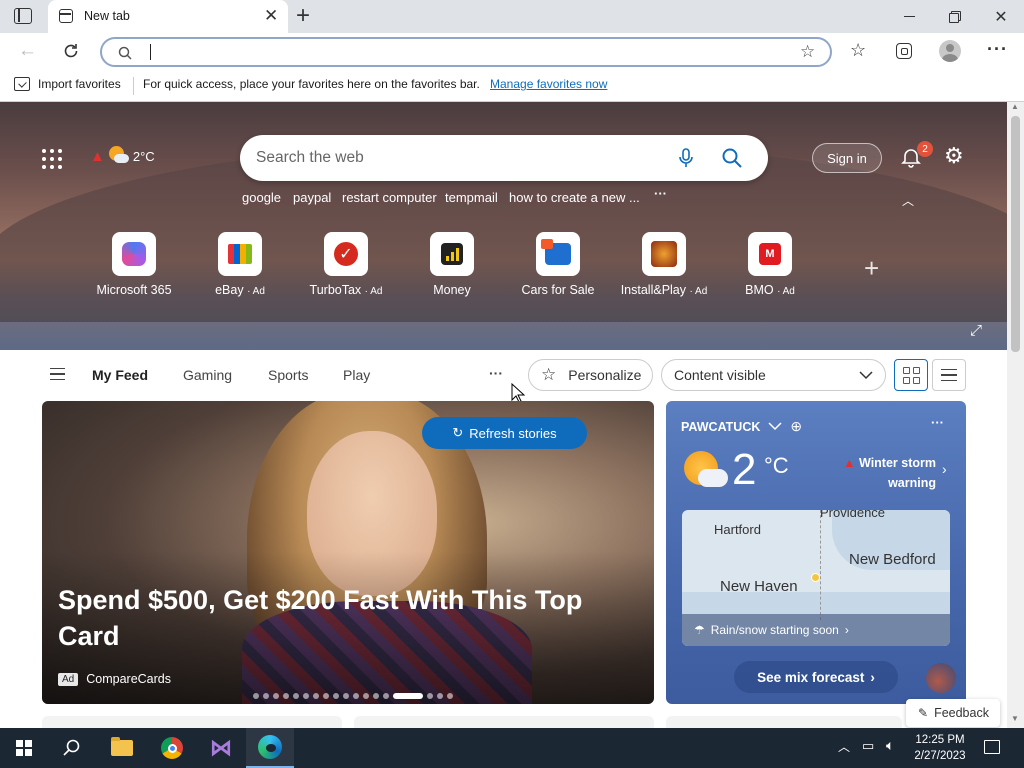 This screenshot has width=1024, height=768. What do you see at coordinates (504, 433) in the screenshot?
I see `refresh-stories-button: ↻ Refresh stories` at bounding box center [504, 433].